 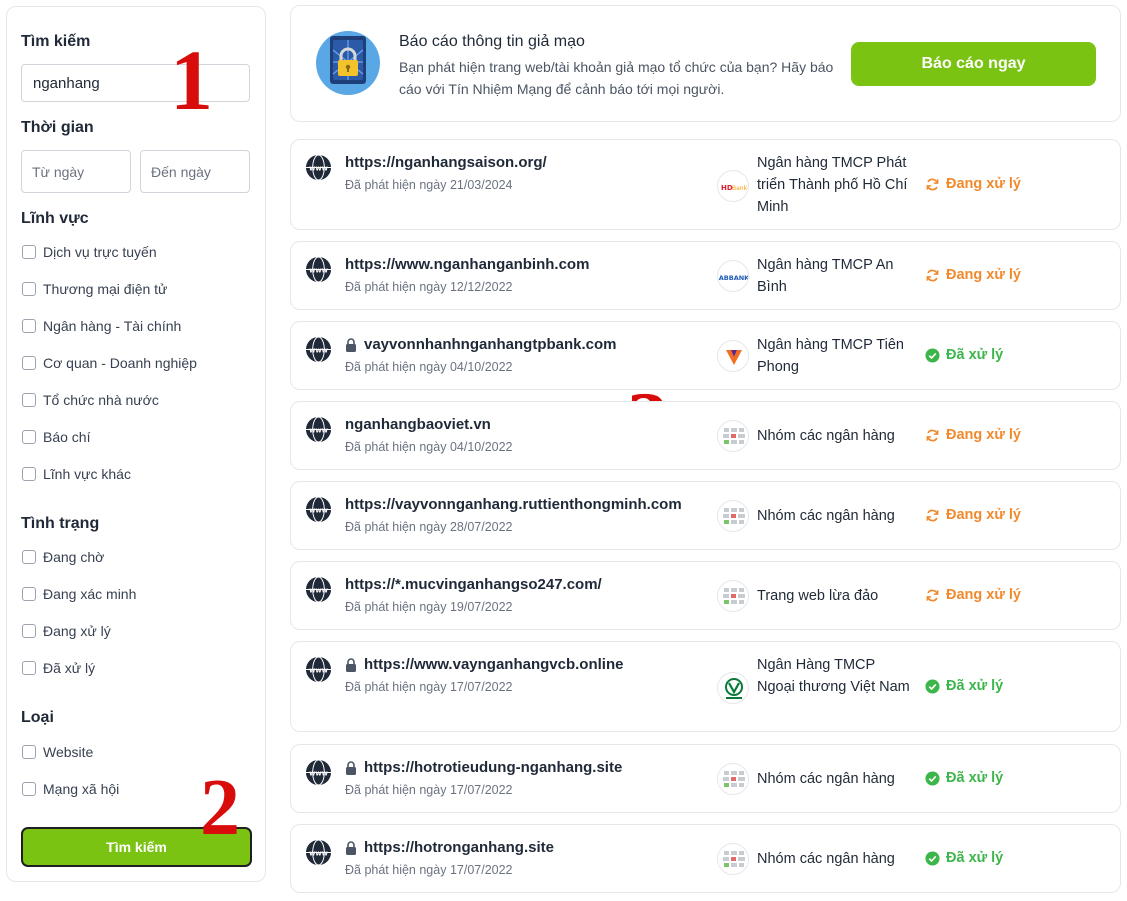 What do you see at coordinates (56, 41) in the screenshot?
I see `search-section-title: Tìm kiếm` at bounding box center [56, 41].